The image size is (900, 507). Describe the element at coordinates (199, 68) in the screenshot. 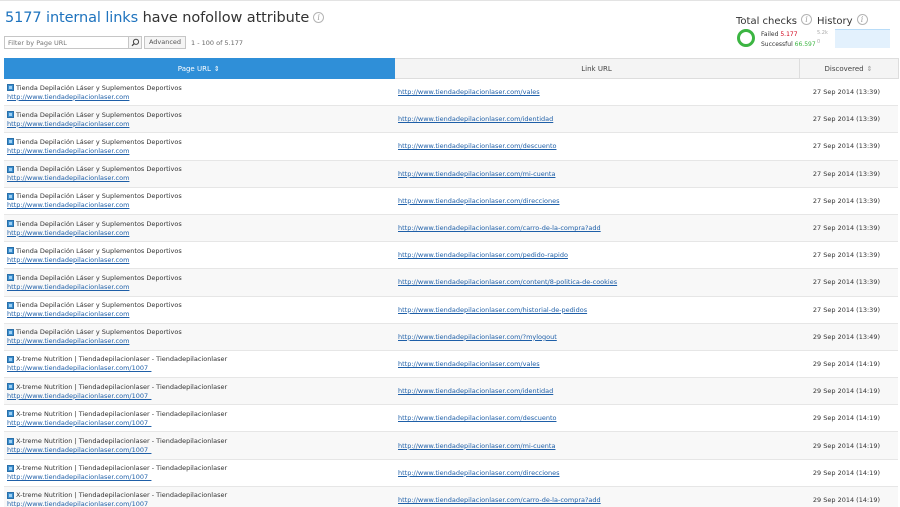

I see `column-header-page-url: Page URL ⇕` at that location.